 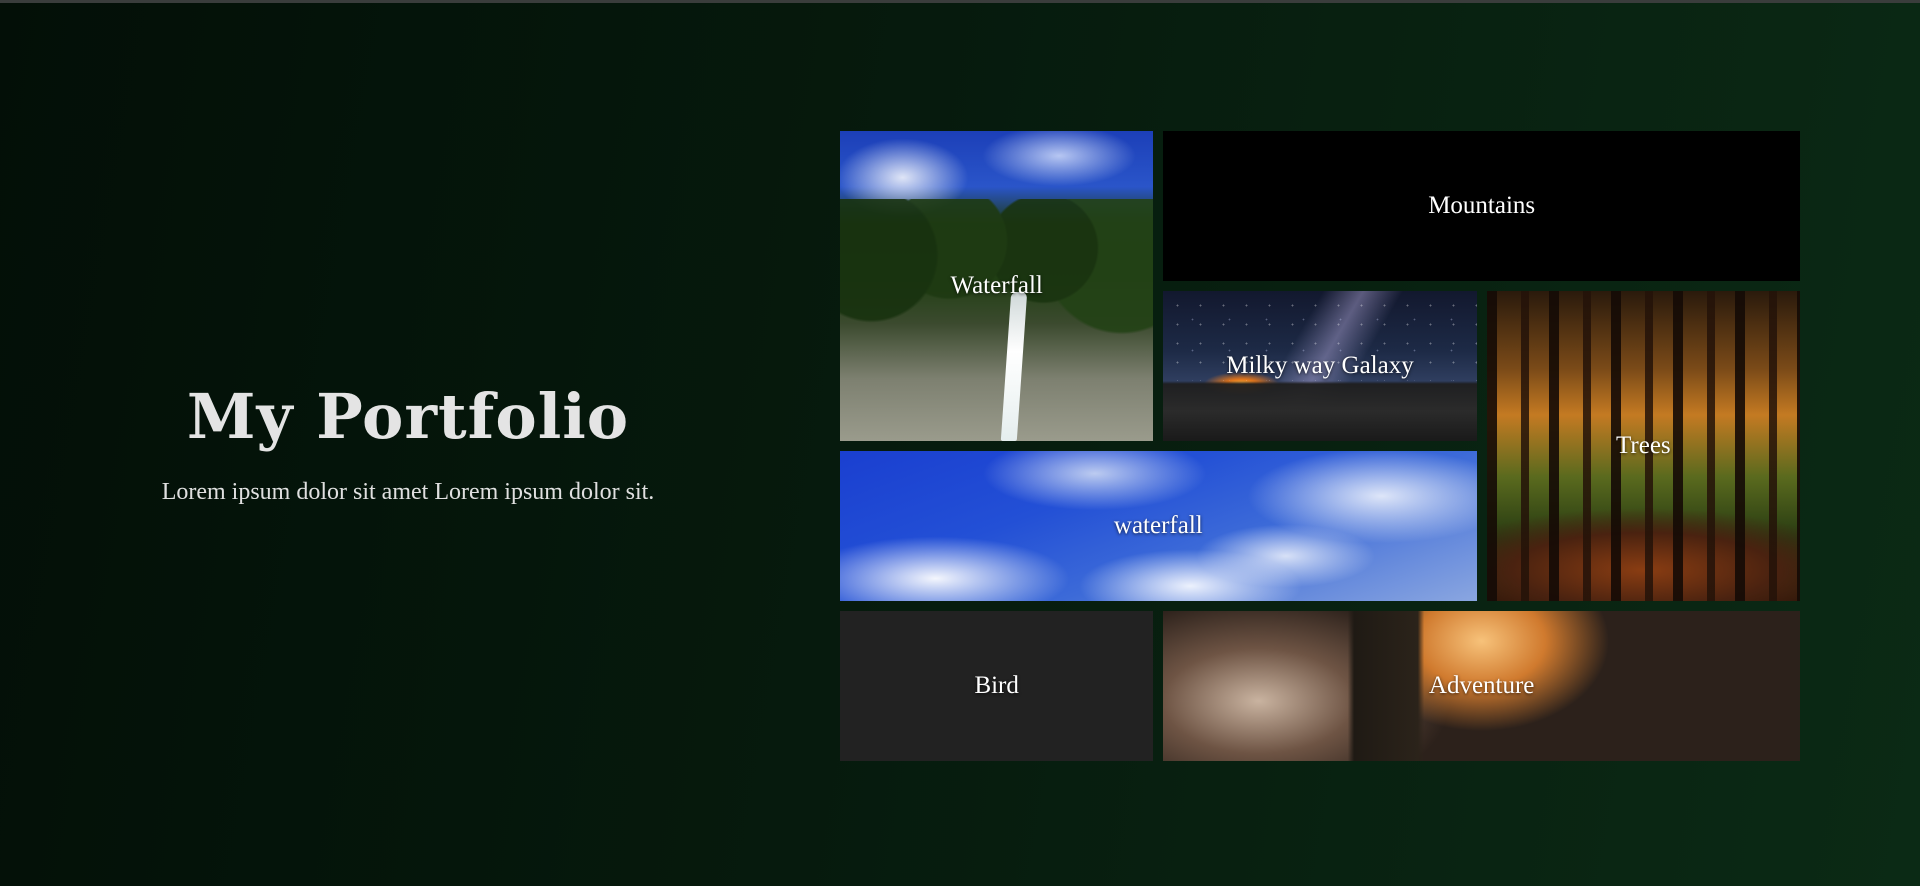 I want to click on tile-label: waterfall, so click(x=1158, y=525).